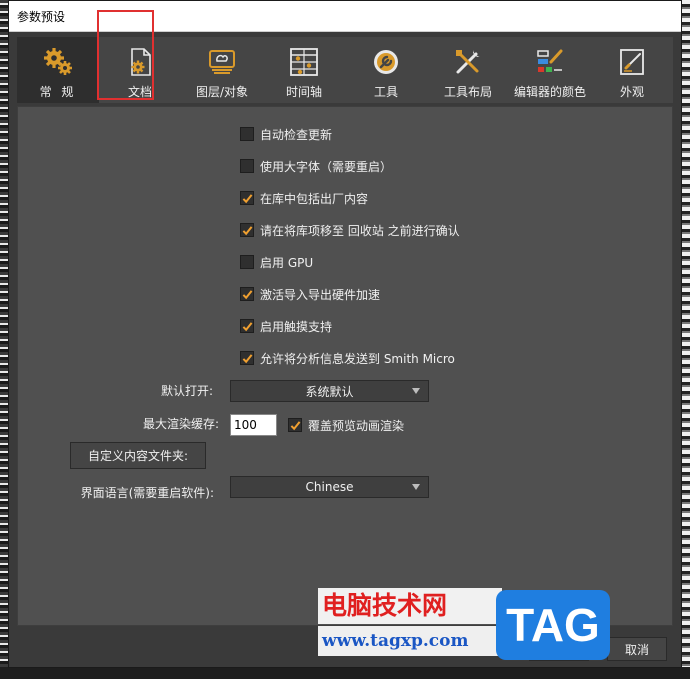 The height and width of the screenshot is (679, 690). Describe the element at coordinates (637, 649) in the screenshot. I see `cancel-button: 取消` at that location.